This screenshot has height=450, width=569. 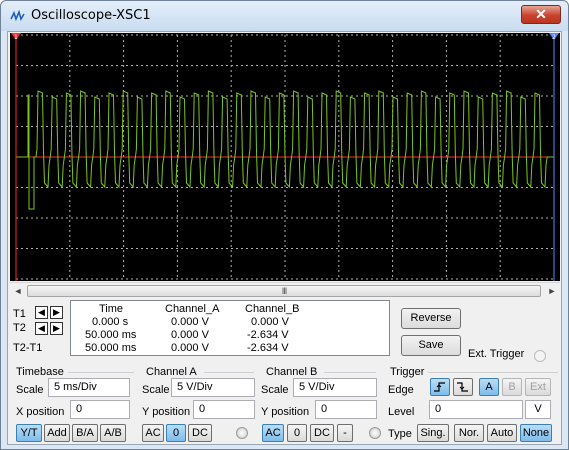 I want to click on readout-header-time: Time, so click(x=111, y=309).